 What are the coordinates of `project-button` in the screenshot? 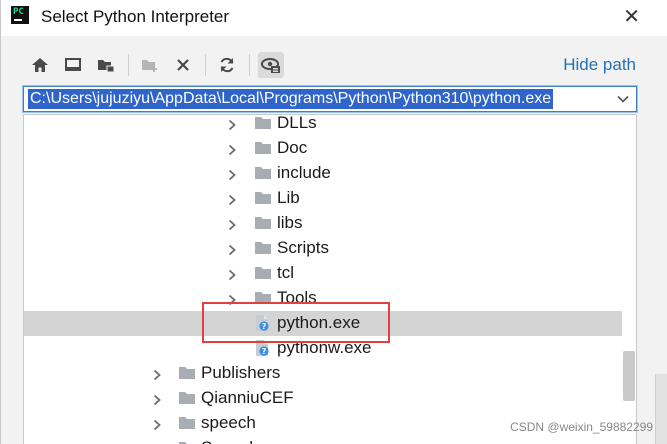 It's located at (106, 65).